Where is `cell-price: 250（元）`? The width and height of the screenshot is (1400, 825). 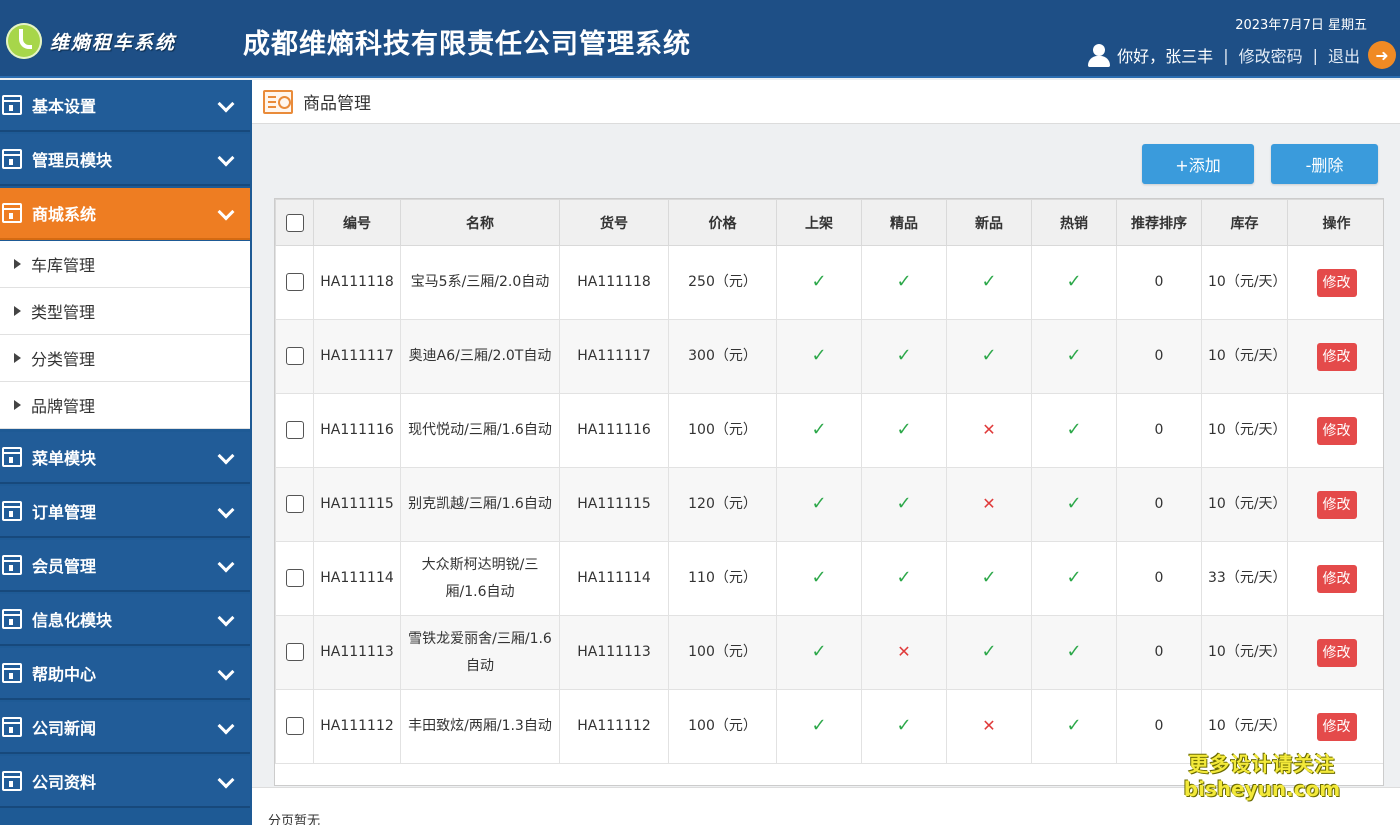 cell-price: 250（元） is located at coordinates (722, 282).